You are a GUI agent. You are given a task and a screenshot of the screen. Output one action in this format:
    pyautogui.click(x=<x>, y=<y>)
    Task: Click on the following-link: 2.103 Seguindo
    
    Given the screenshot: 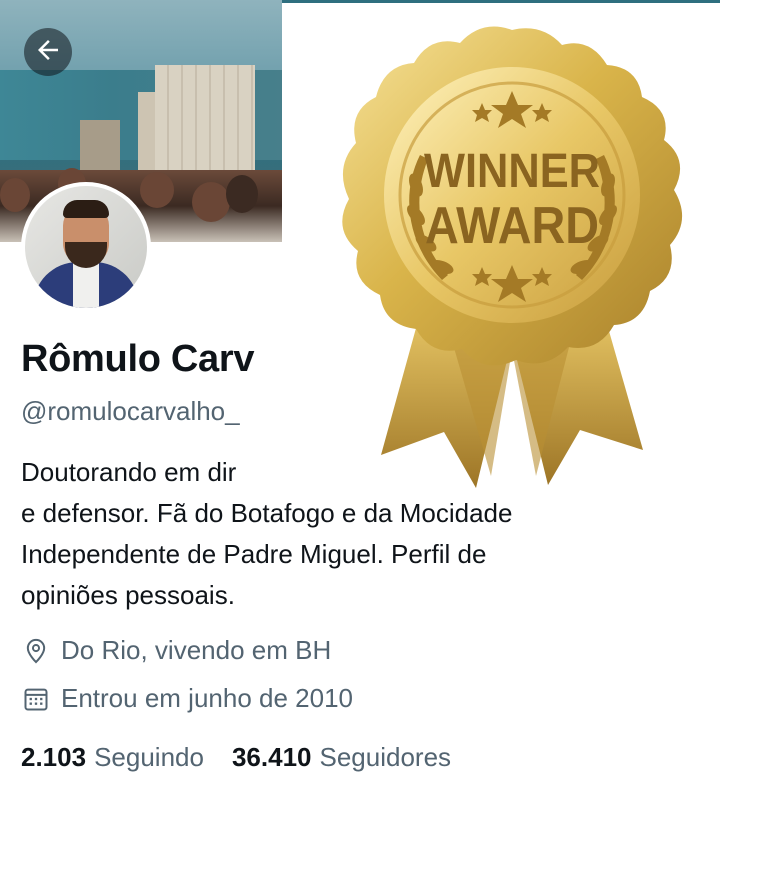 What is the action you would take?
    pyautogui.click(x=112, y=757)
    